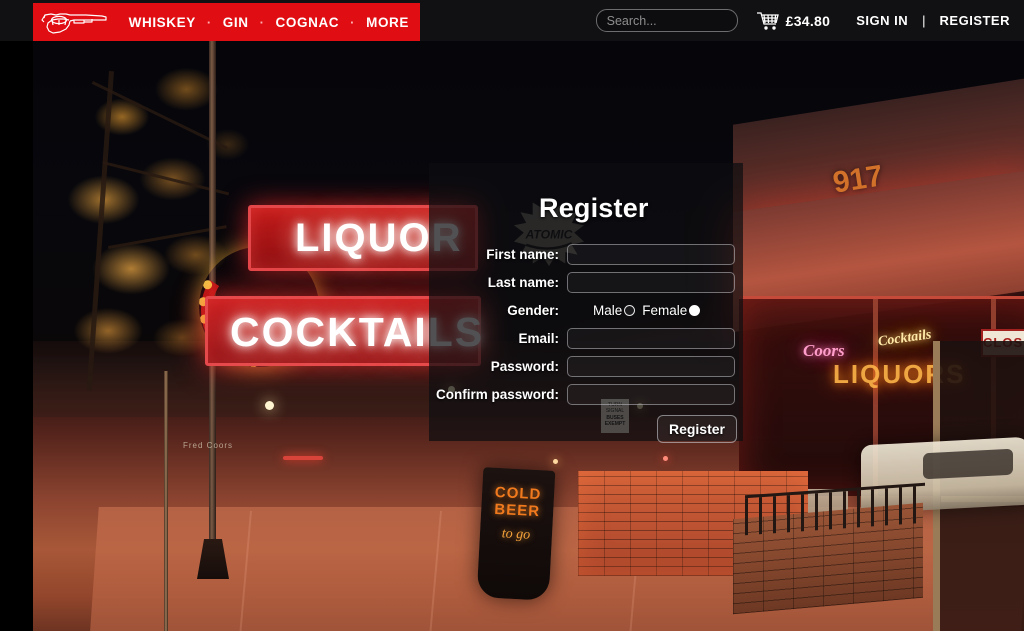  What do you see at coordinates (651, 254) in the screenshot?
I see `first-name-input` at bounding box center [651, 254].